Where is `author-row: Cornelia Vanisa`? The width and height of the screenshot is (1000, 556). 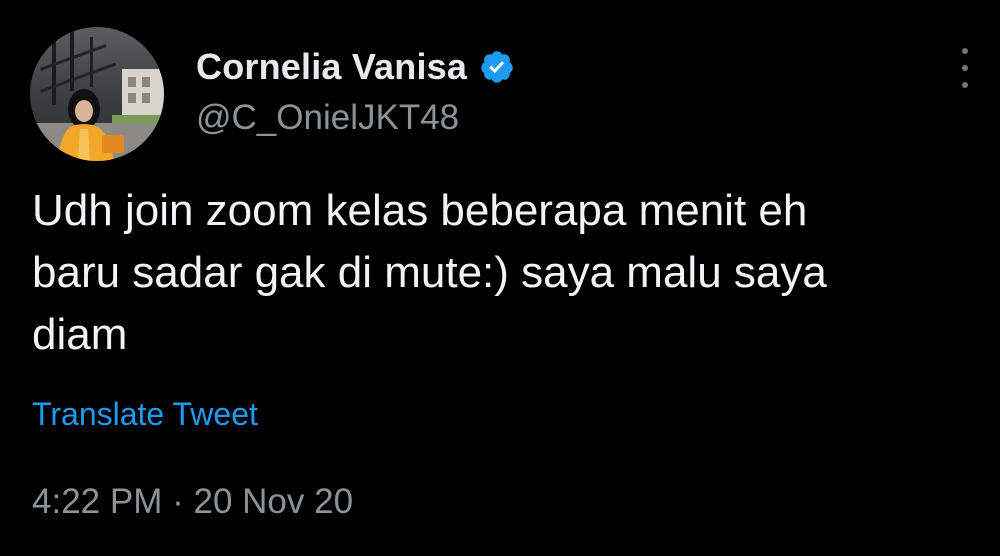 author-row: Cornelia Vanisa is located at coordinates (355, 67).